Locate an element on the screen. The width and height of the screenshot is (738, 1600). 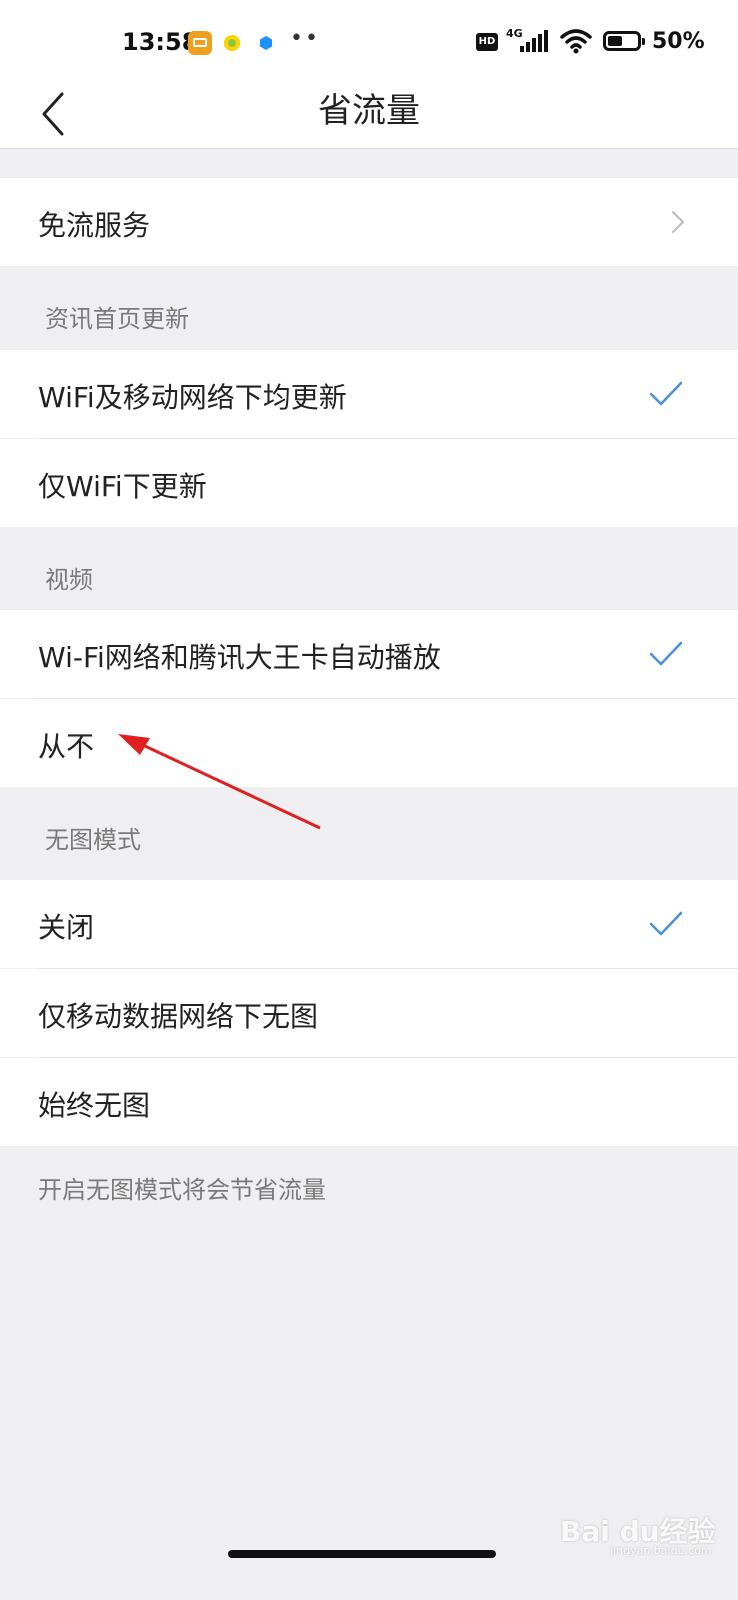
option-label: WiFi及移动网络下均更新 is located at coordinates (192, 397).